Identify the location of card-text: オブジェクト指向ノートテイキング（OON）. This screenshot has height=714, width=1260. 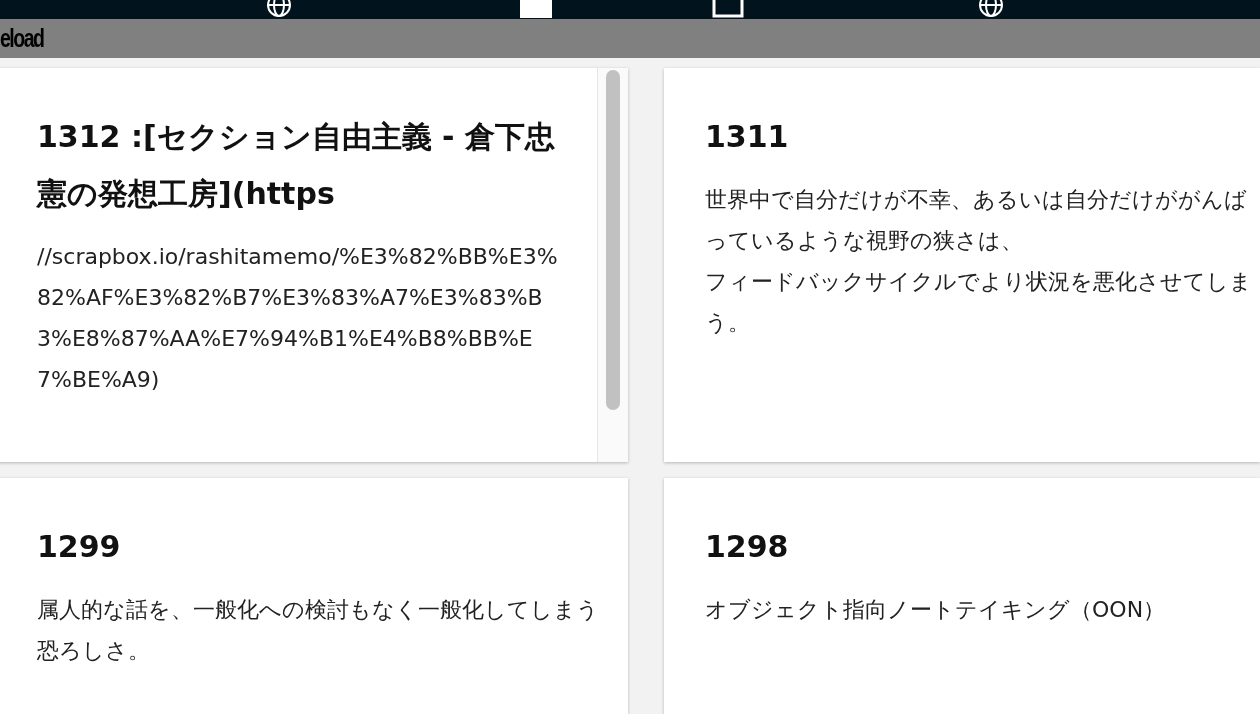
(936, 610).